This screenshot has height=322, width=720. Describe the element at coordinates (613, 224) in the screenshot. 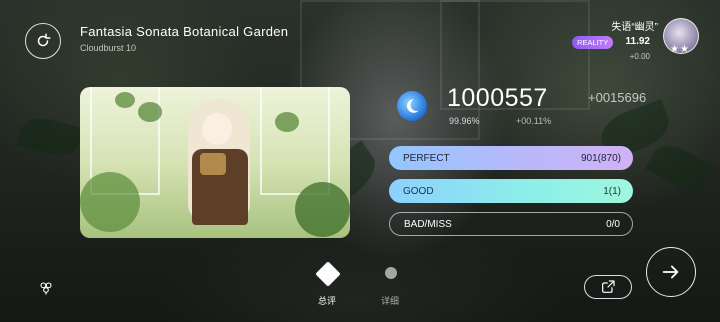

I see `judge-value: 0/0` at that location.